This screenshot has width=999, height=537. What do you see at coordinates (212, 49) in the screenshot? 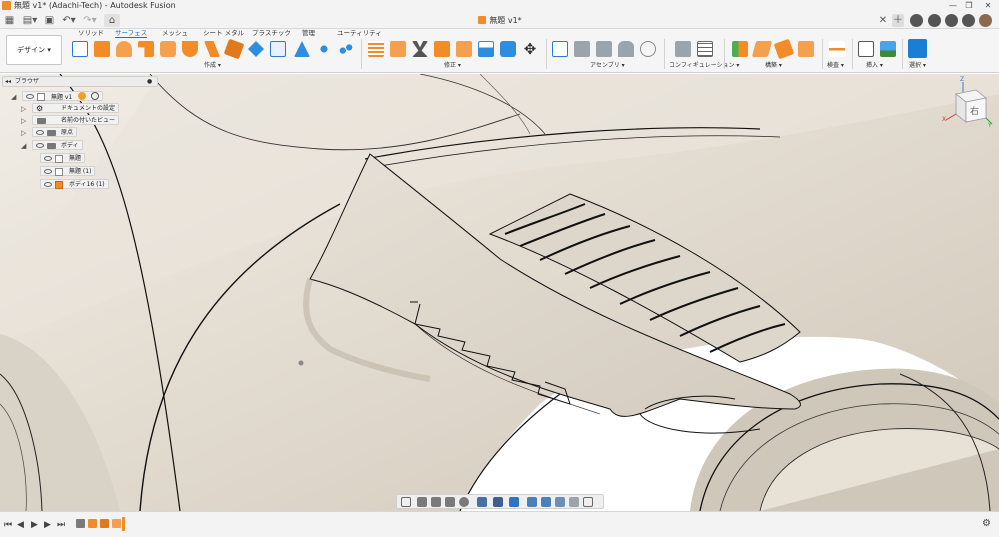
I see `ruled-icon` at bounding box center [212, 49].